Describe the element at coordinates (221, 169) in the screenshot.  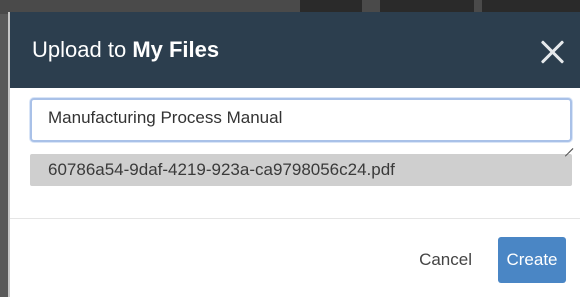
I see `file-name-label: 60786a54-9daf-4219-923a-ca9798056c24.pdf` at that location.